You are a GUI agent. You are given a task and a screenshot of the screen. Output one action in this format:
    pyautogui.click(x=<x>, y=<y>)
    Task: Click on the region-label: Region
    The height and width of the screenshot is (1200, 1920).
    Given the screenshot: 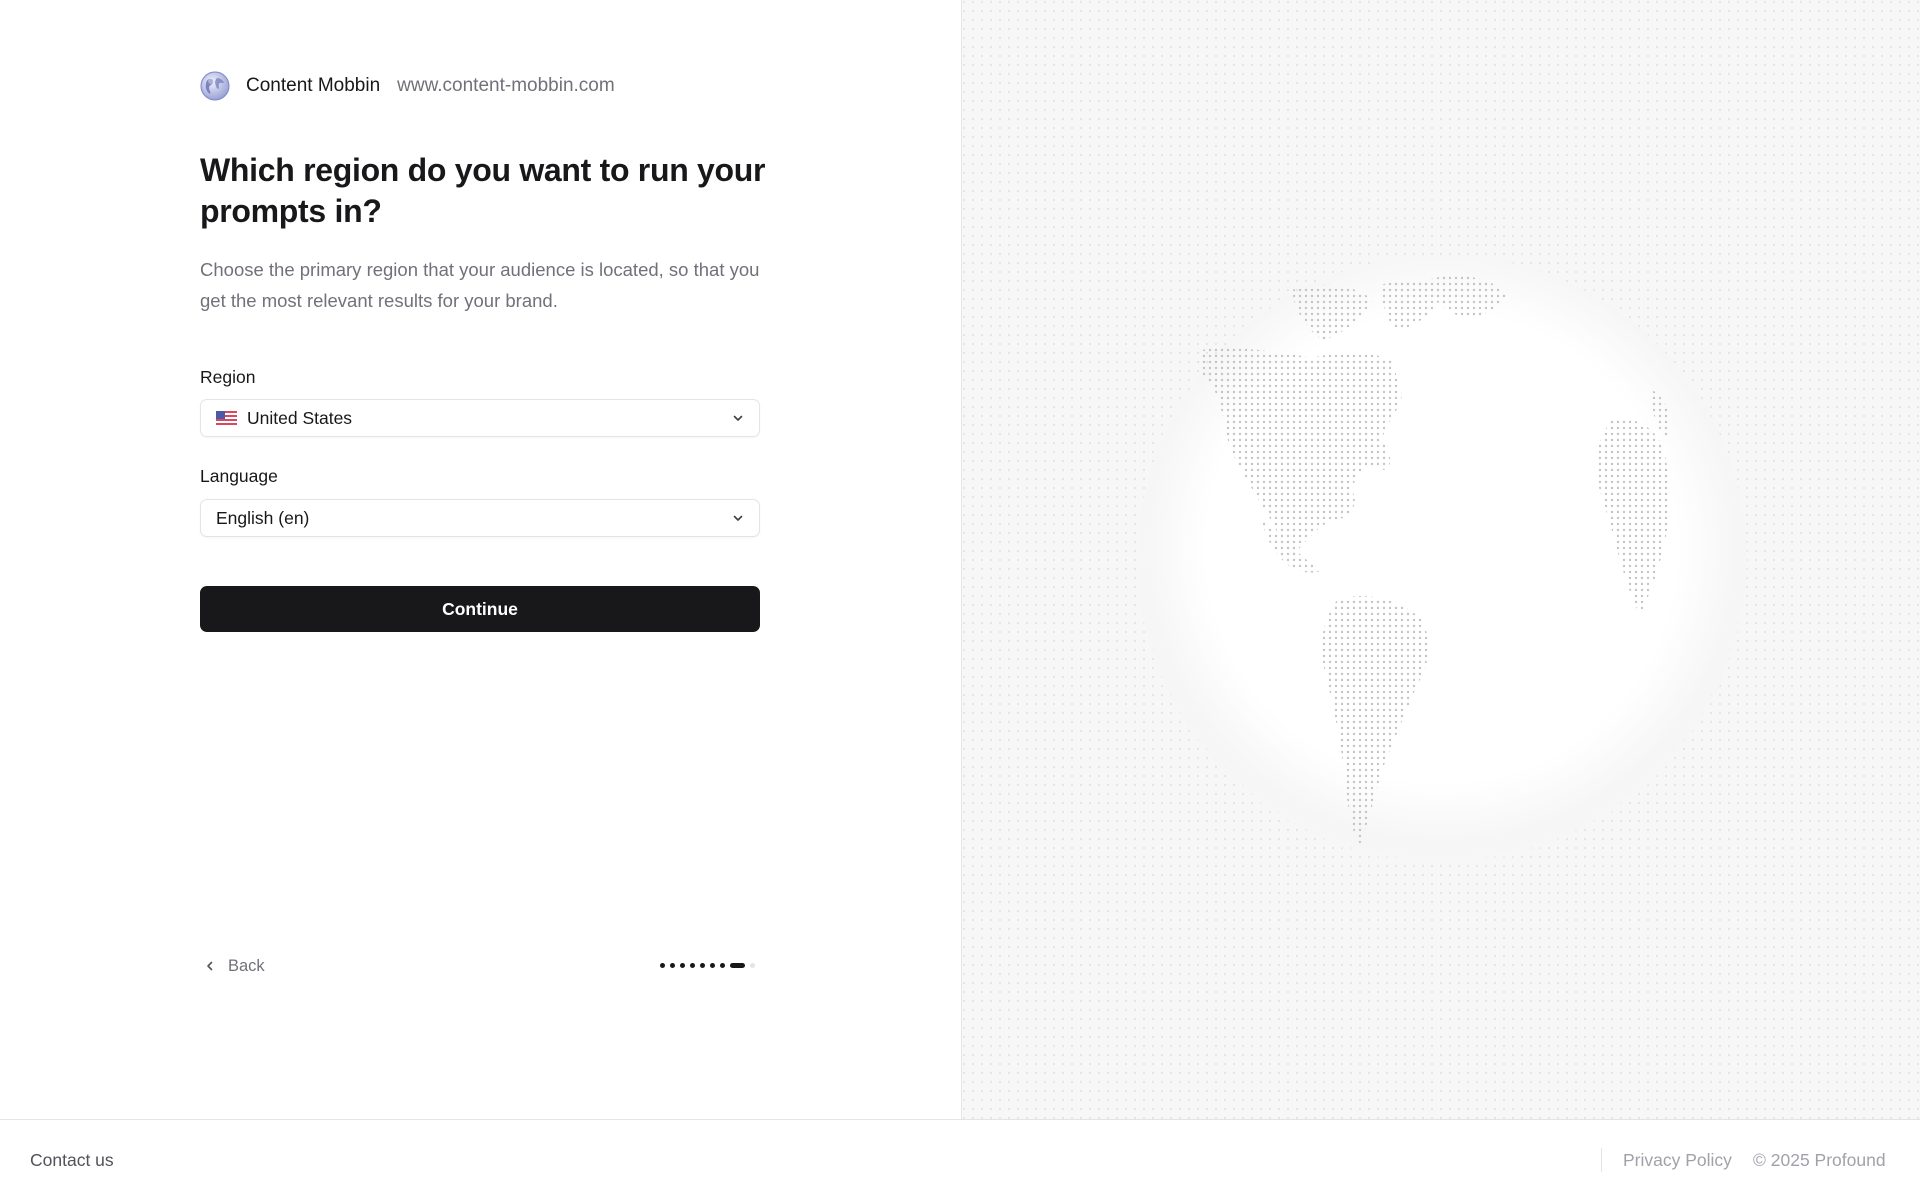 What is the action you would take?
    pyautogui.click(x=228, y=377)
    